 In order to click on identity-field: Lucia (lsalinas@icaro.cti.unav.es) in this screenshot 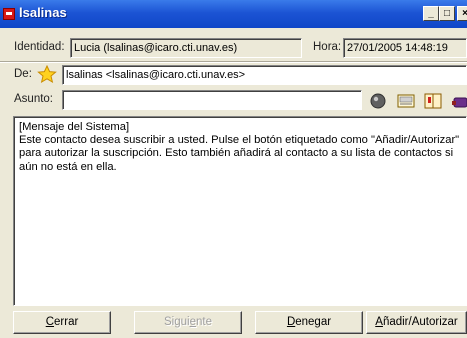, I will do `click(186, 48)`.